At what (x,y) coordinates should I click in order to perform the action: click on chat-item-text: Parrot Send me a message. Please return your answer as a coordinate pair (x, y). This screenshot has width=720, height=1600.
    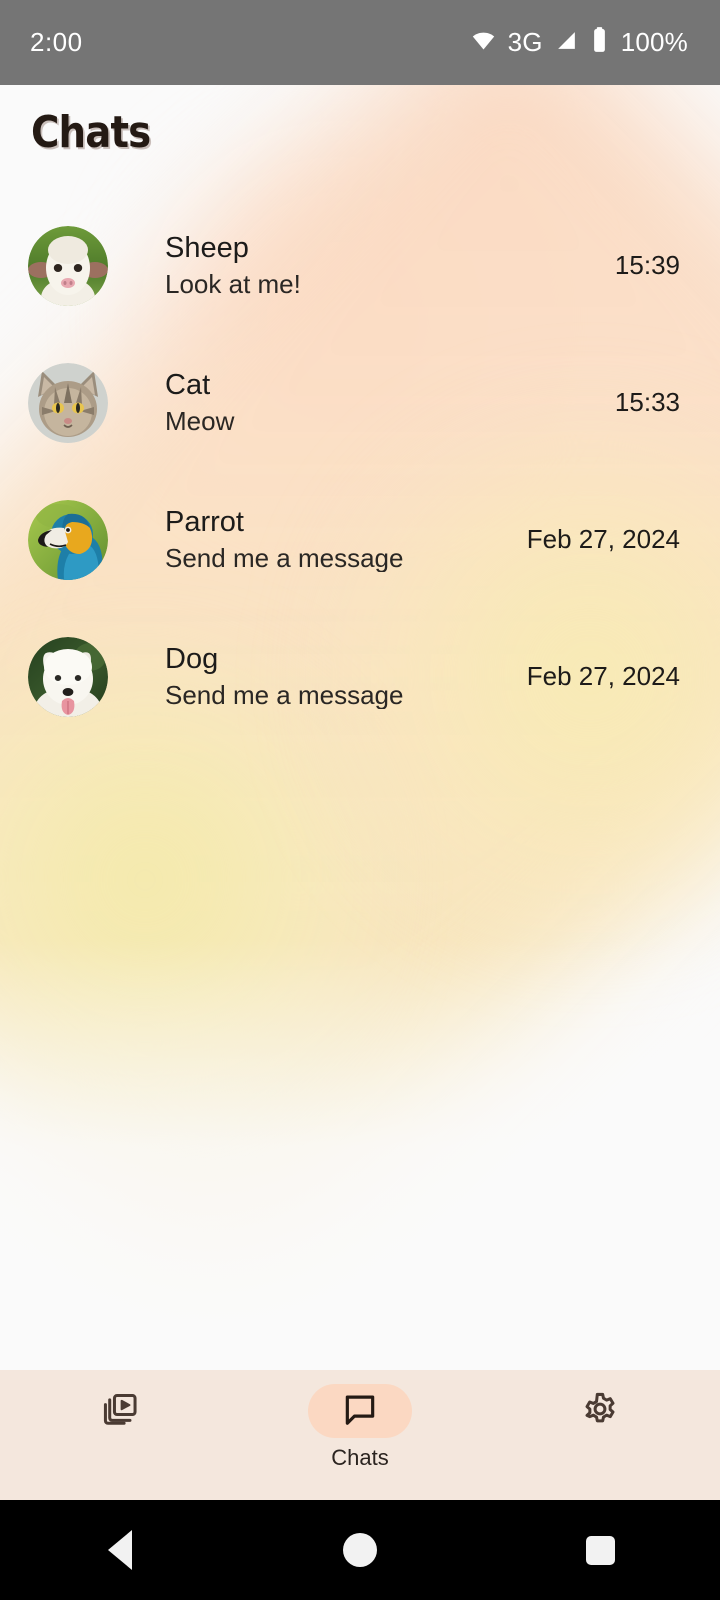
    Looking at the image, I should click on (337, 539).